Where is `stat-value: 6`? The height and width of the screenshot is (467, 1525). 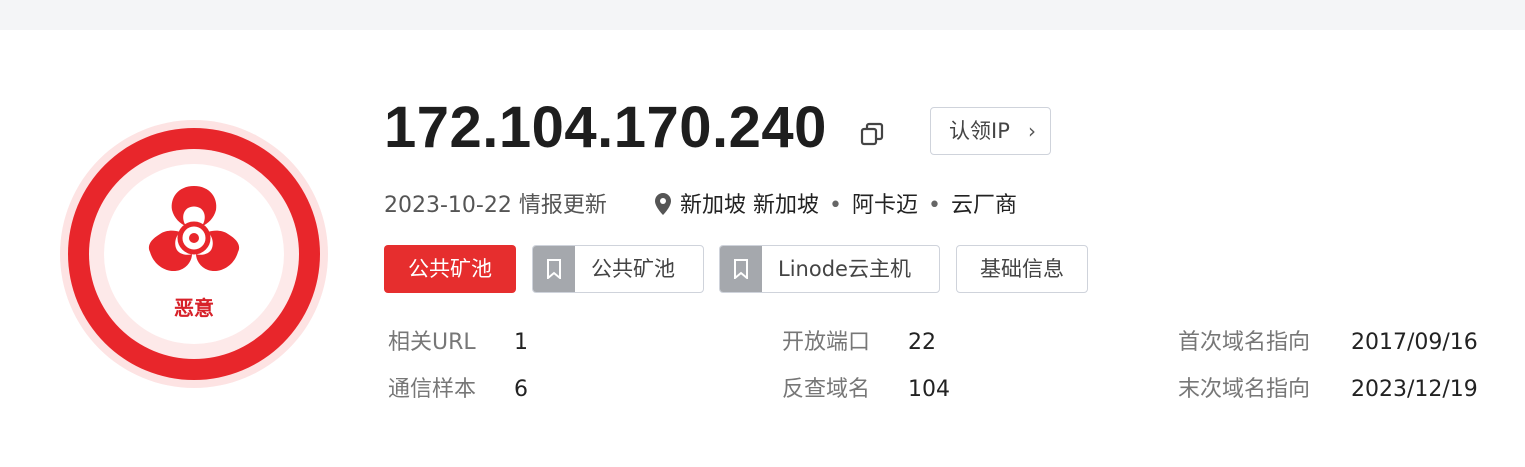
stat-value: 6 is located at coordinates (521, 389).